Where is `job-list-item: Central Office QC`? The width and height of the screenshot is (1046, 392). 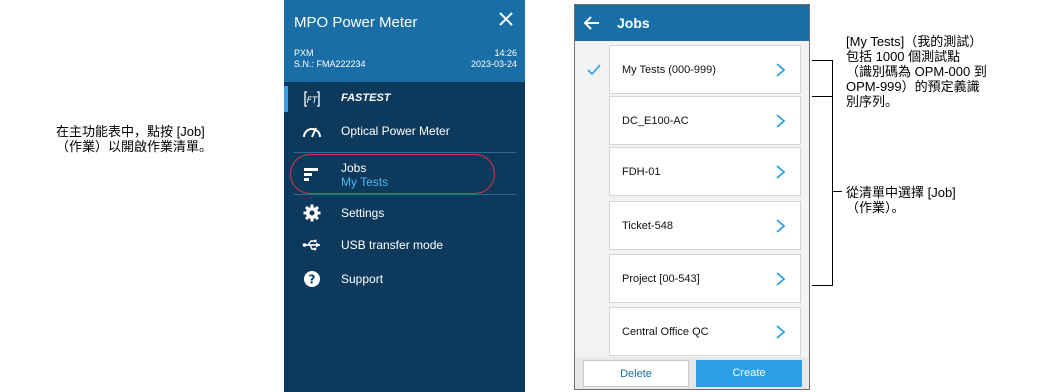 job-list-item: Central Office QC is located at coordinates (692, 331).